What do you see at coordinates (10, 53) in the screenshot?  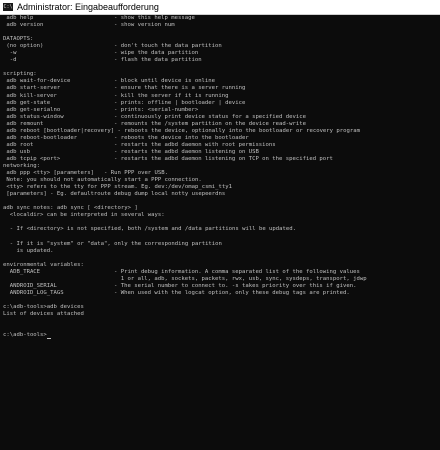 I see `console-line-text: -w` at bounding box center [10, 53].